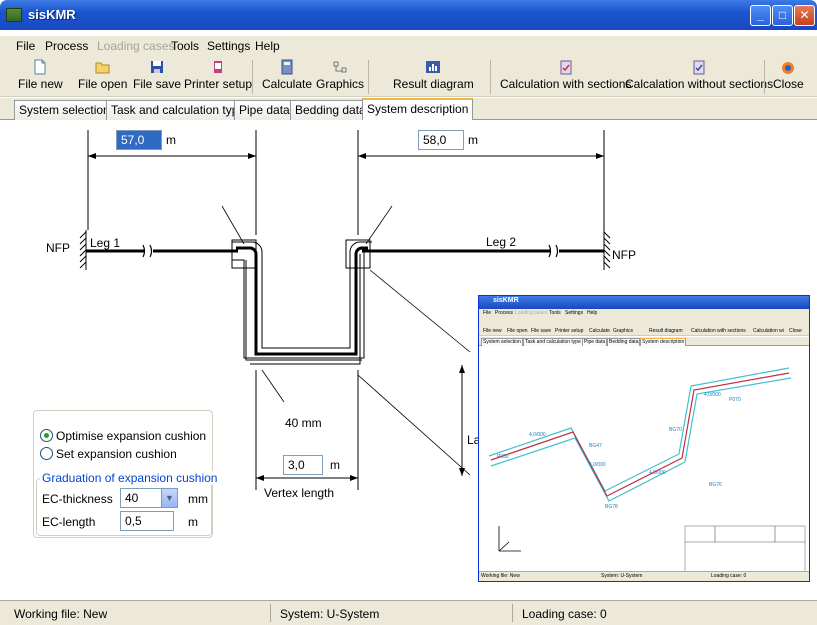 Image resolution: width=817 pixels, height=625 pixels. I want to click on nfp-left-label: NFP, so click(58, 248).